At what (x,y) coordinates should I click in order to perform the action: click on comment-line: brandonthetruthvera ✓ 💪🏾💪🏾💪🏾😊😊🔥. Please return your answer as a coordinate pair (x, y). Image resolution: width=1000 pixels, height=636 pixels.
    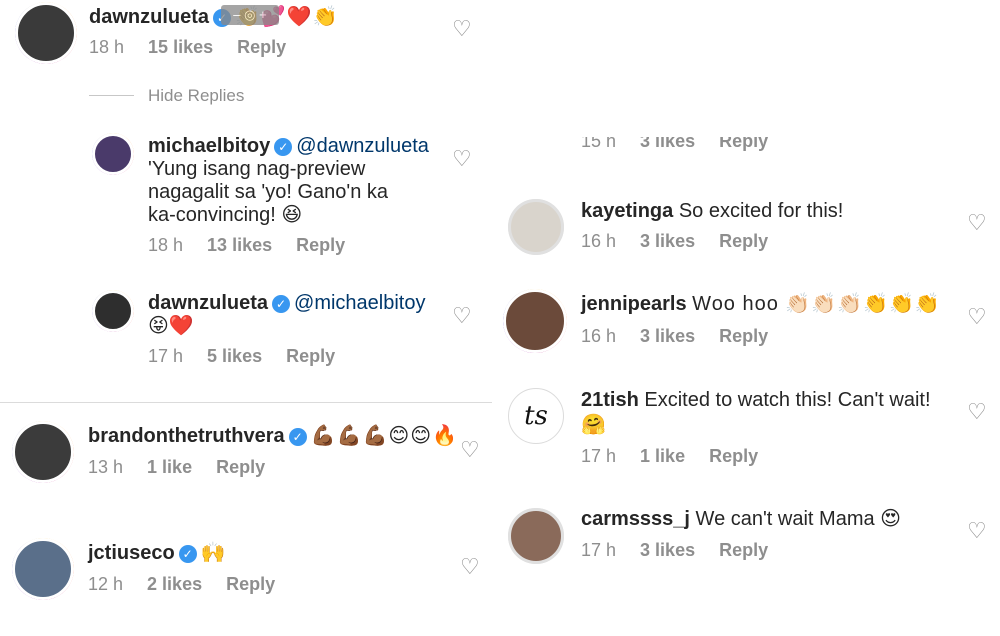
    Looking at the image, I should click on (273, 436).